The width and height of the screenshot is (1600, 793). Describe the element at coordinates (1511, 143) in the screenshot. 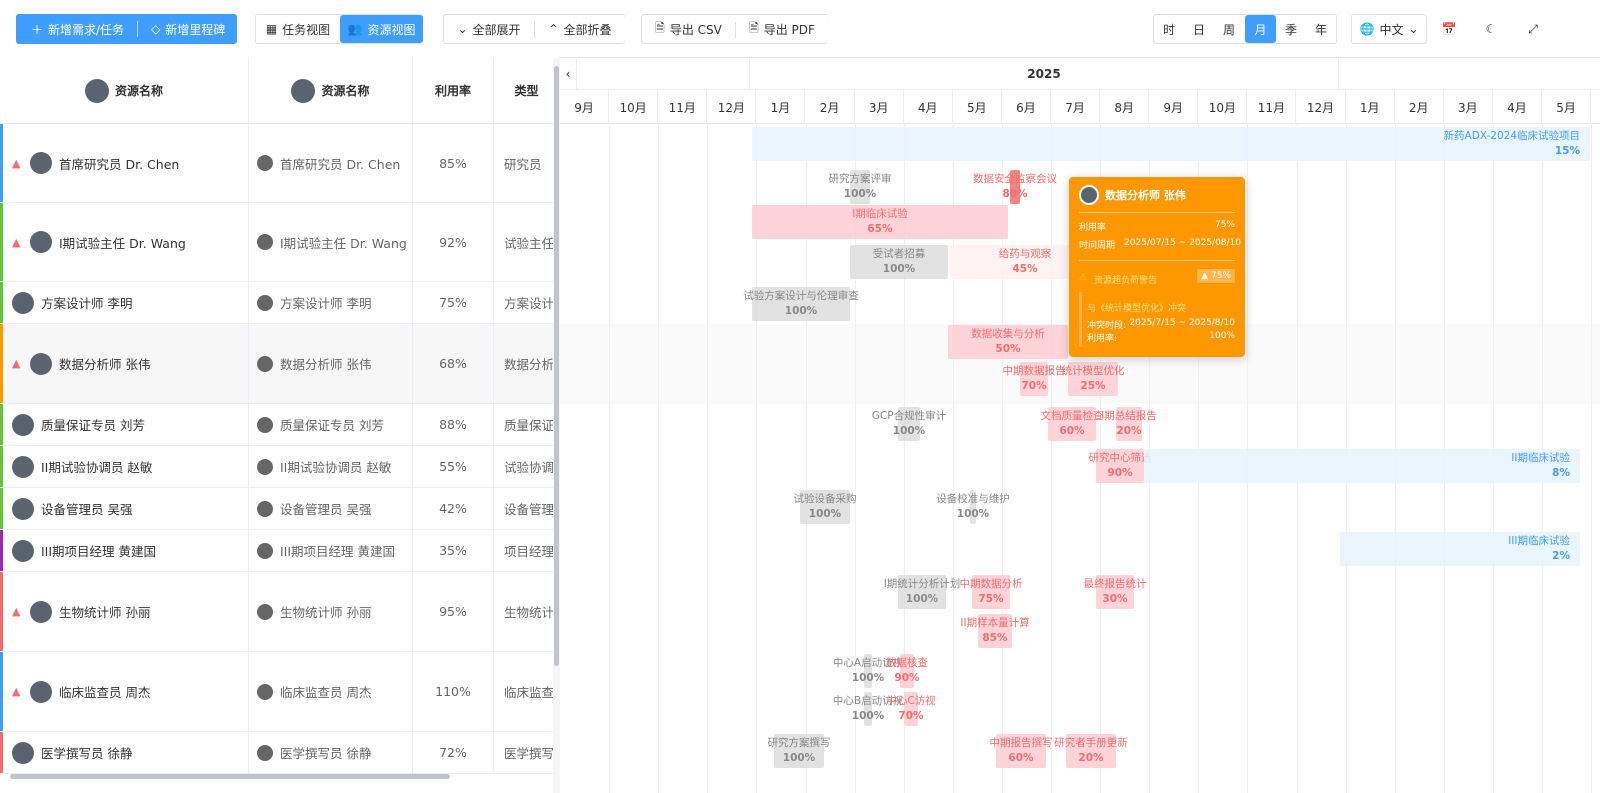

I see `task-label: 新药ADX-2024临床试验项目 15%` at that location.